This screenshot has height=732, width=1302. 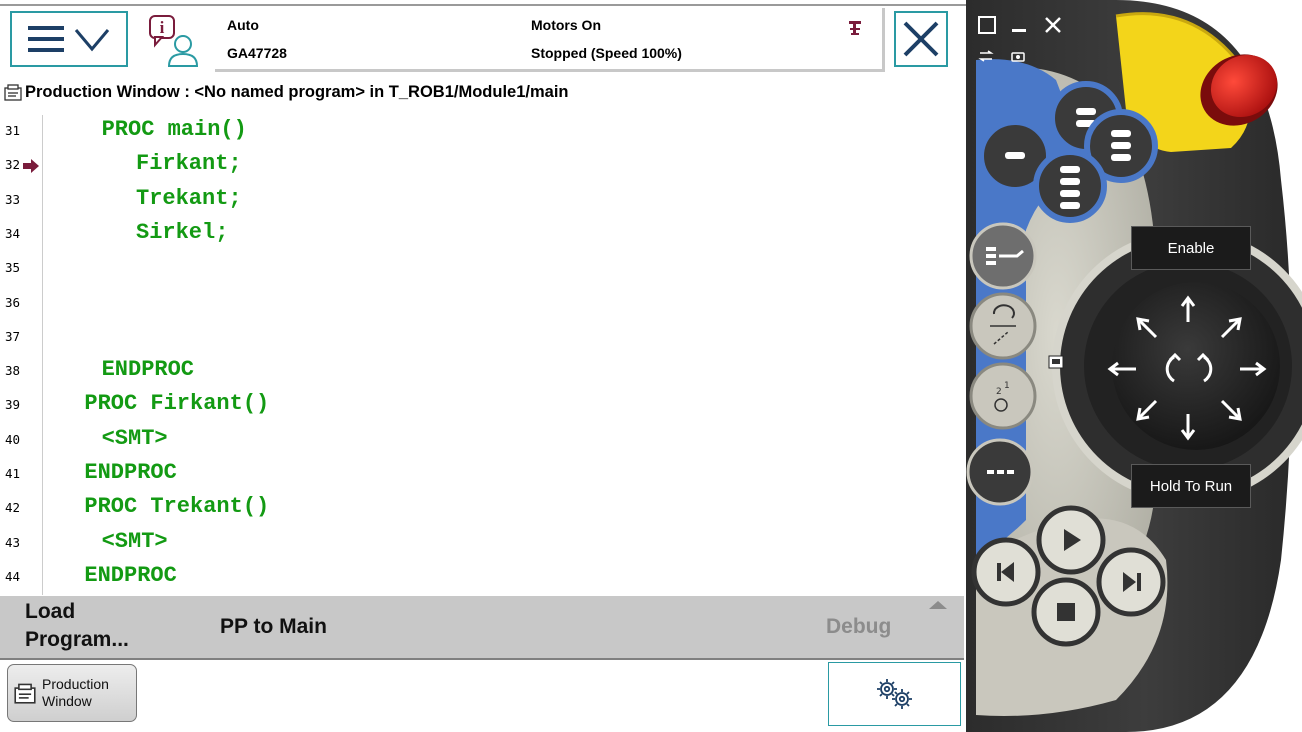 I want to click on code-text: PROC Firkant(), so click(x=177, y=404).